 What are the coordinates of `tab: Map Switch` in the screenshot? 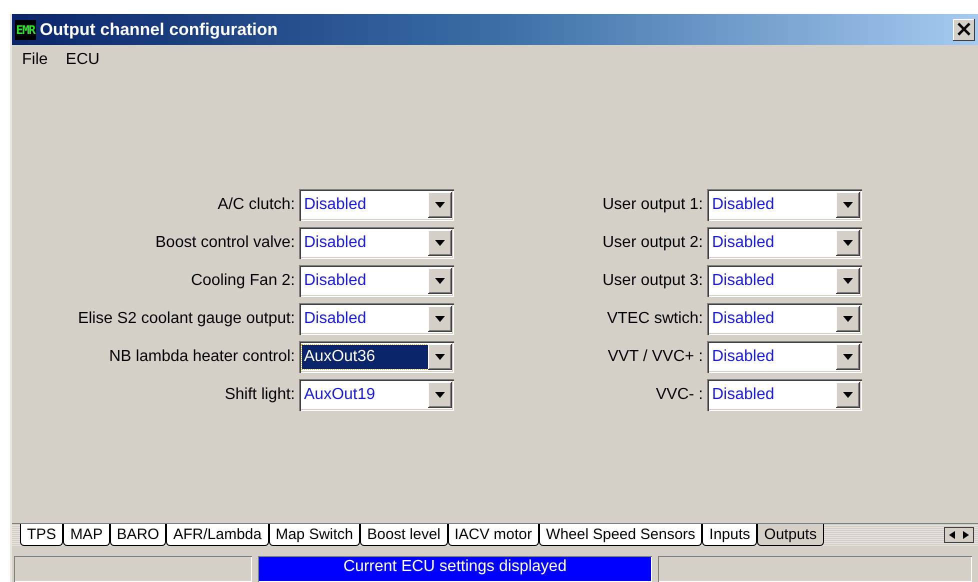 It's located at (314, 535).